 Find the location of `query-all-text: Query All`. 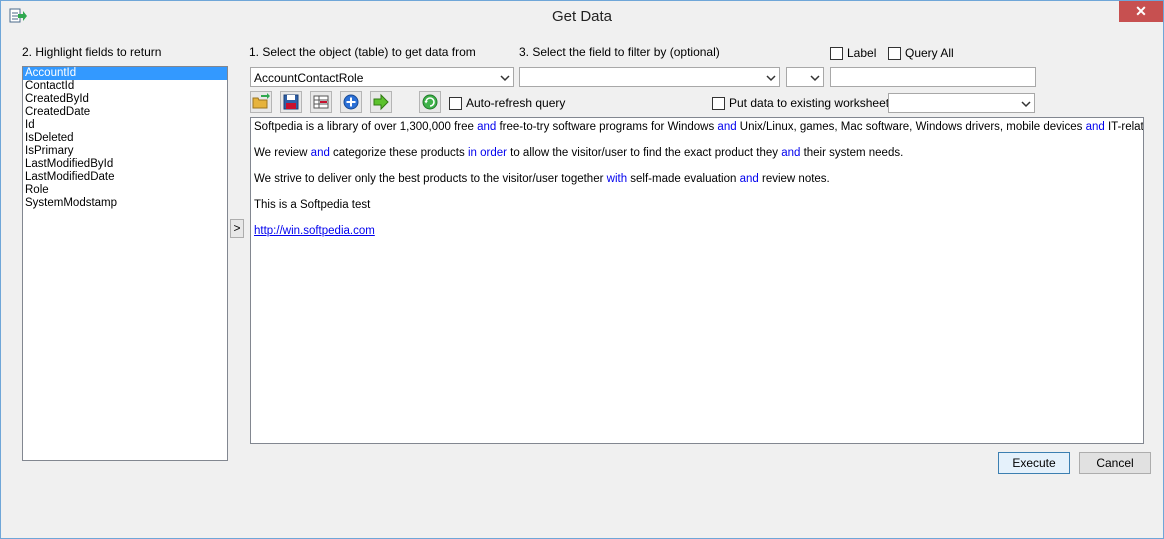

query-all-text: Query All is located at coordinates (929, 53).